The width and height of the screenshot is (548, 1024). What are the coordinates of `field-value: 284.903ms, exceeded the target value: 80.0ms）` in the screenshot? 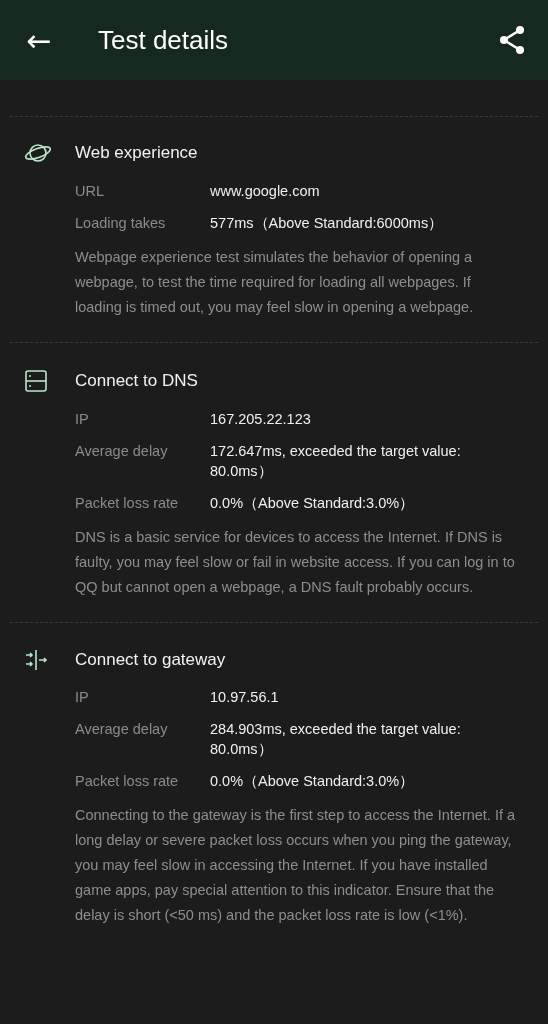 It's located at (336, 739).